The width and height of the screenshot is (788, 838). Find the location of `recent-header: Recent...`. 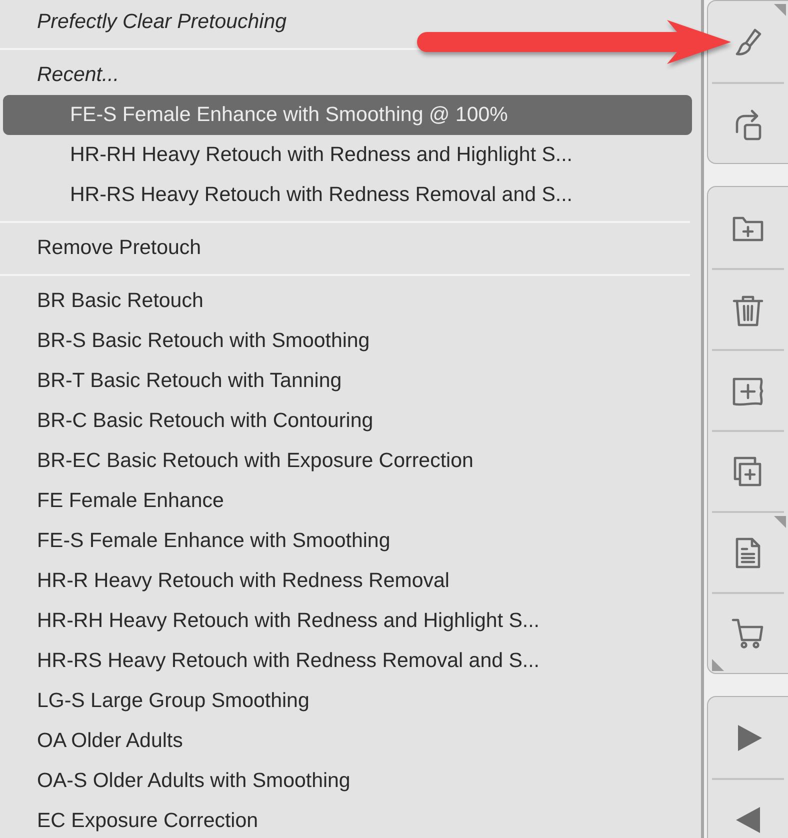

recent-header: Recent... is located at coordinates (78, 75).